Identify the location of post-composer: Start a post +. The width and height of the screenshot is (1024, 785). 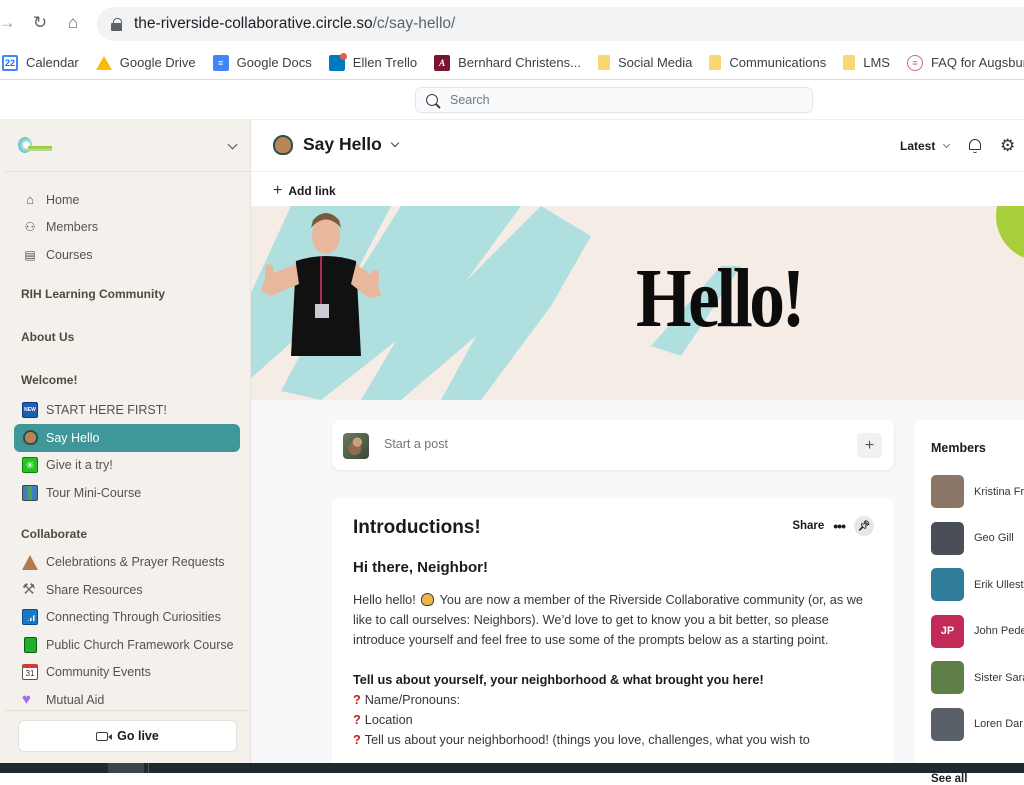
(613, 445).